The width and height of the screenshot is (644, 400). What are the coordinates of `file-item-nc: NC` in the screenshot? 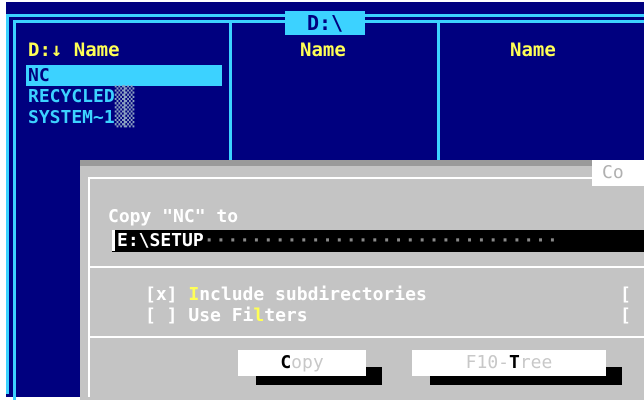 It's located at (124, 75).